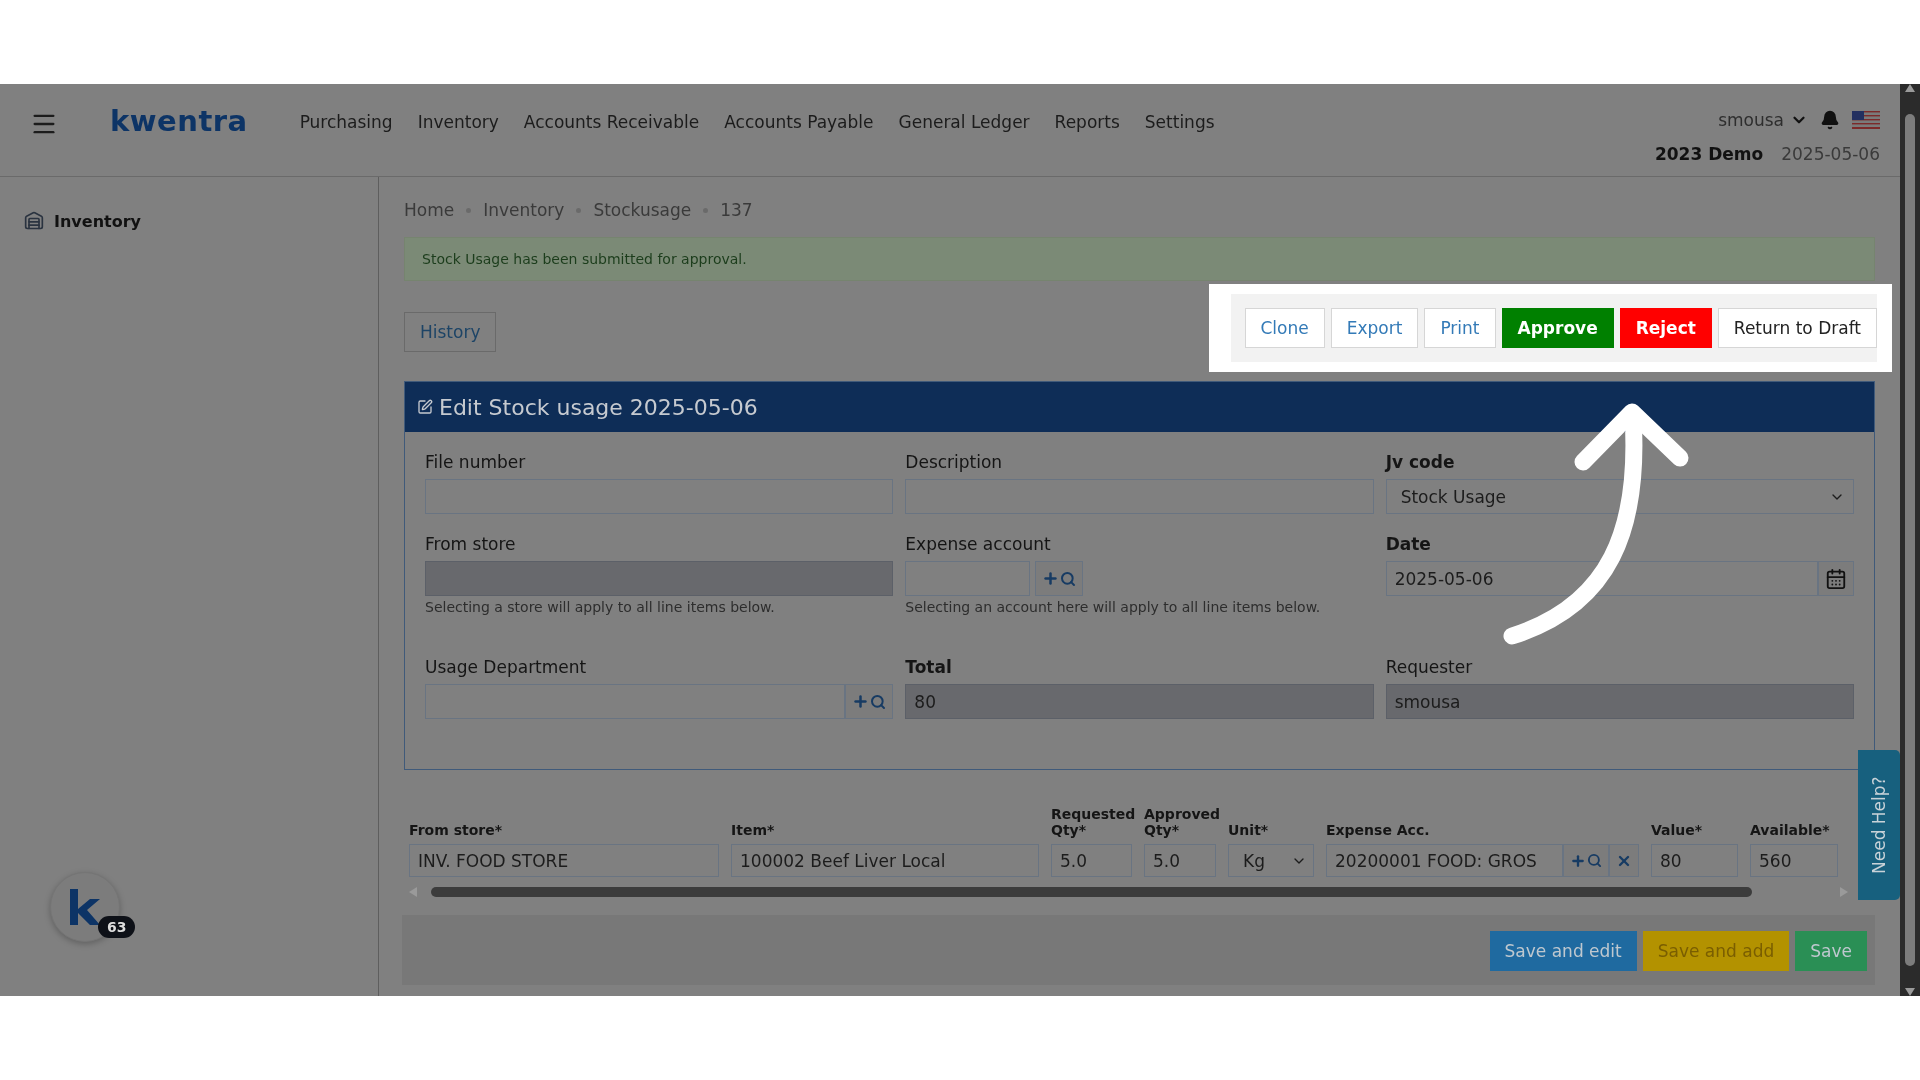 The image size is (1920, 1080). I want to click on column-header: Unit*, so click(1249, 831).